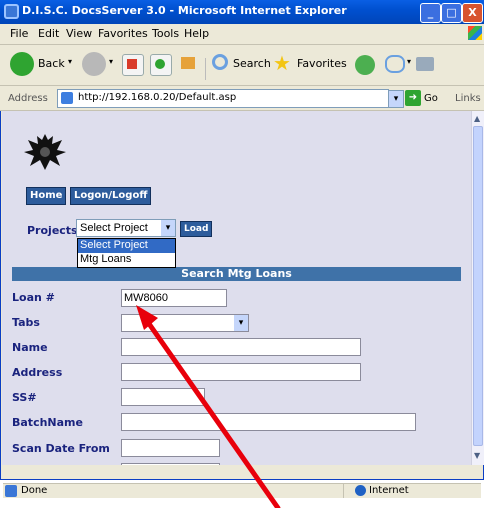 Image resolution: width=484 pixels, height=508 pixels. Describe the element at coordinates (161, 65) in the screenshot. I see `refresh-icon` at that location.